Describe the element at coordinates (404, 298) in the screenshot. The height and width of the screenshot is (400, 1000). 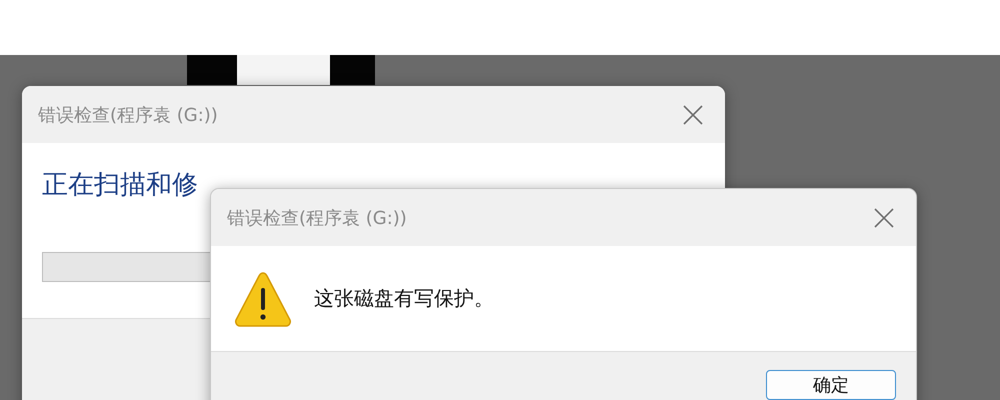
I see `error-message: 这张磁盘有写保护。` at that location.